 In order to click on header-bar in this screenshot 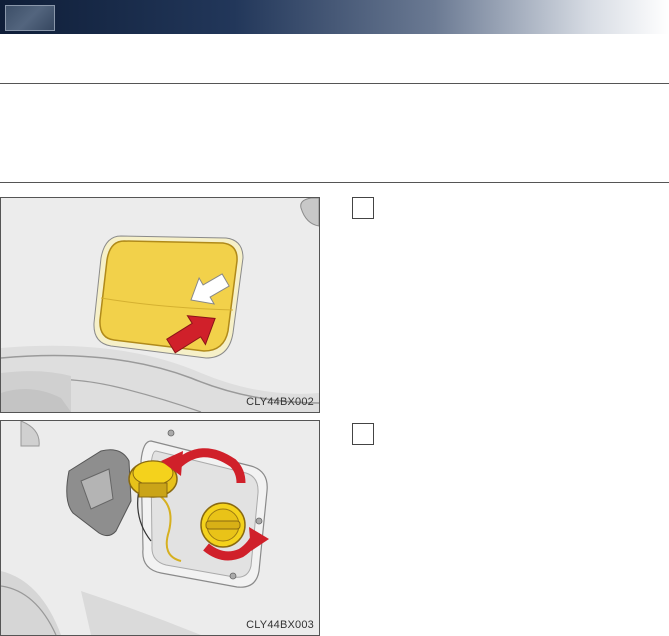, I will do `click(334, 17)`.